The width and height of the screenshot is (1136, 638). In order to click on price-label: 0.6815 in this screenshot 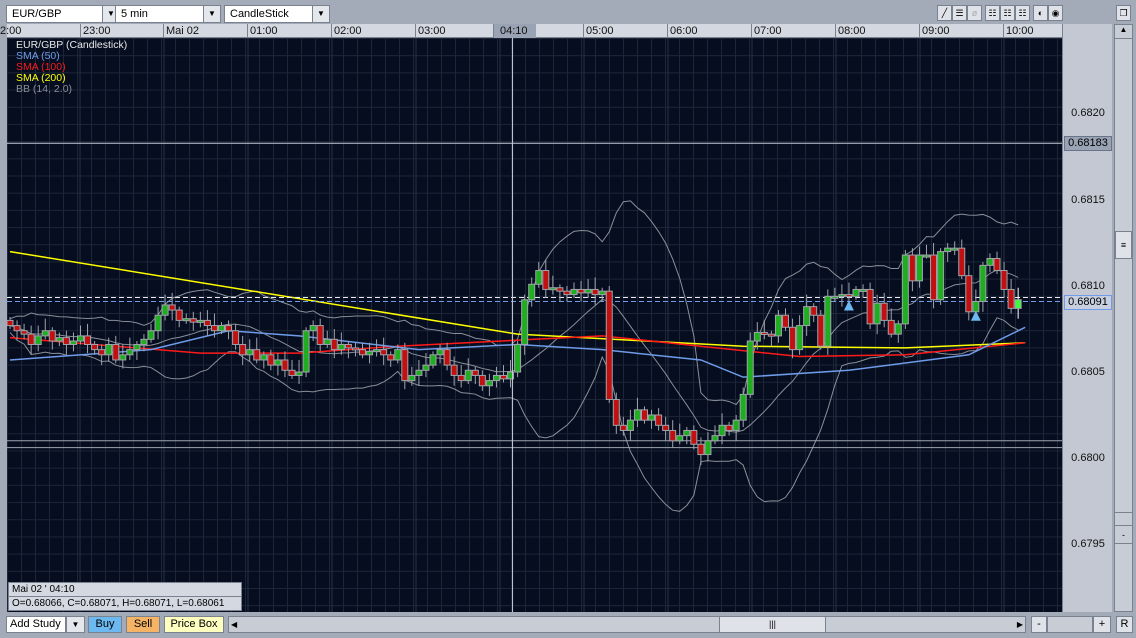, I will do `click(1088, 200)`.